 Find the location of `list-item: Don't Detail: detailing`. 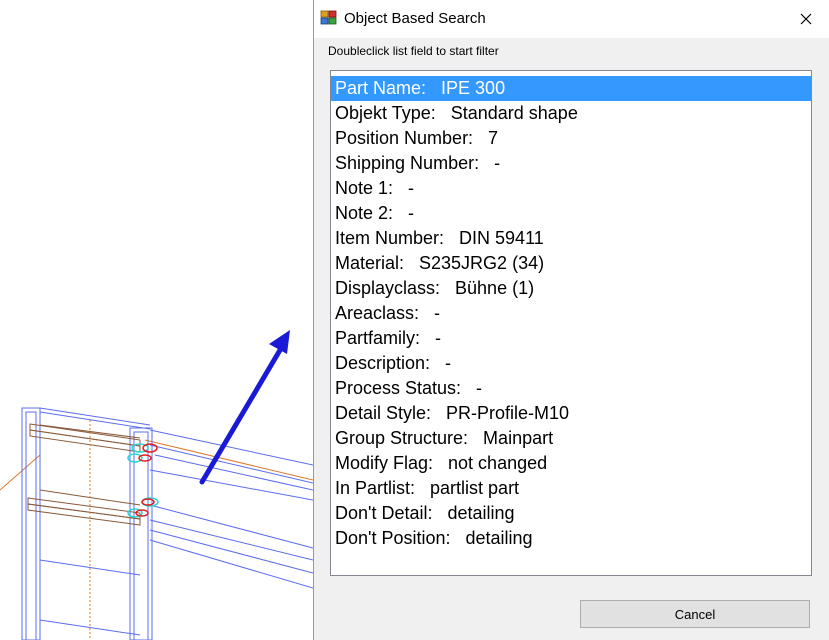

list-item: Don't Detail: detailing is located at coordinates (571, 513).